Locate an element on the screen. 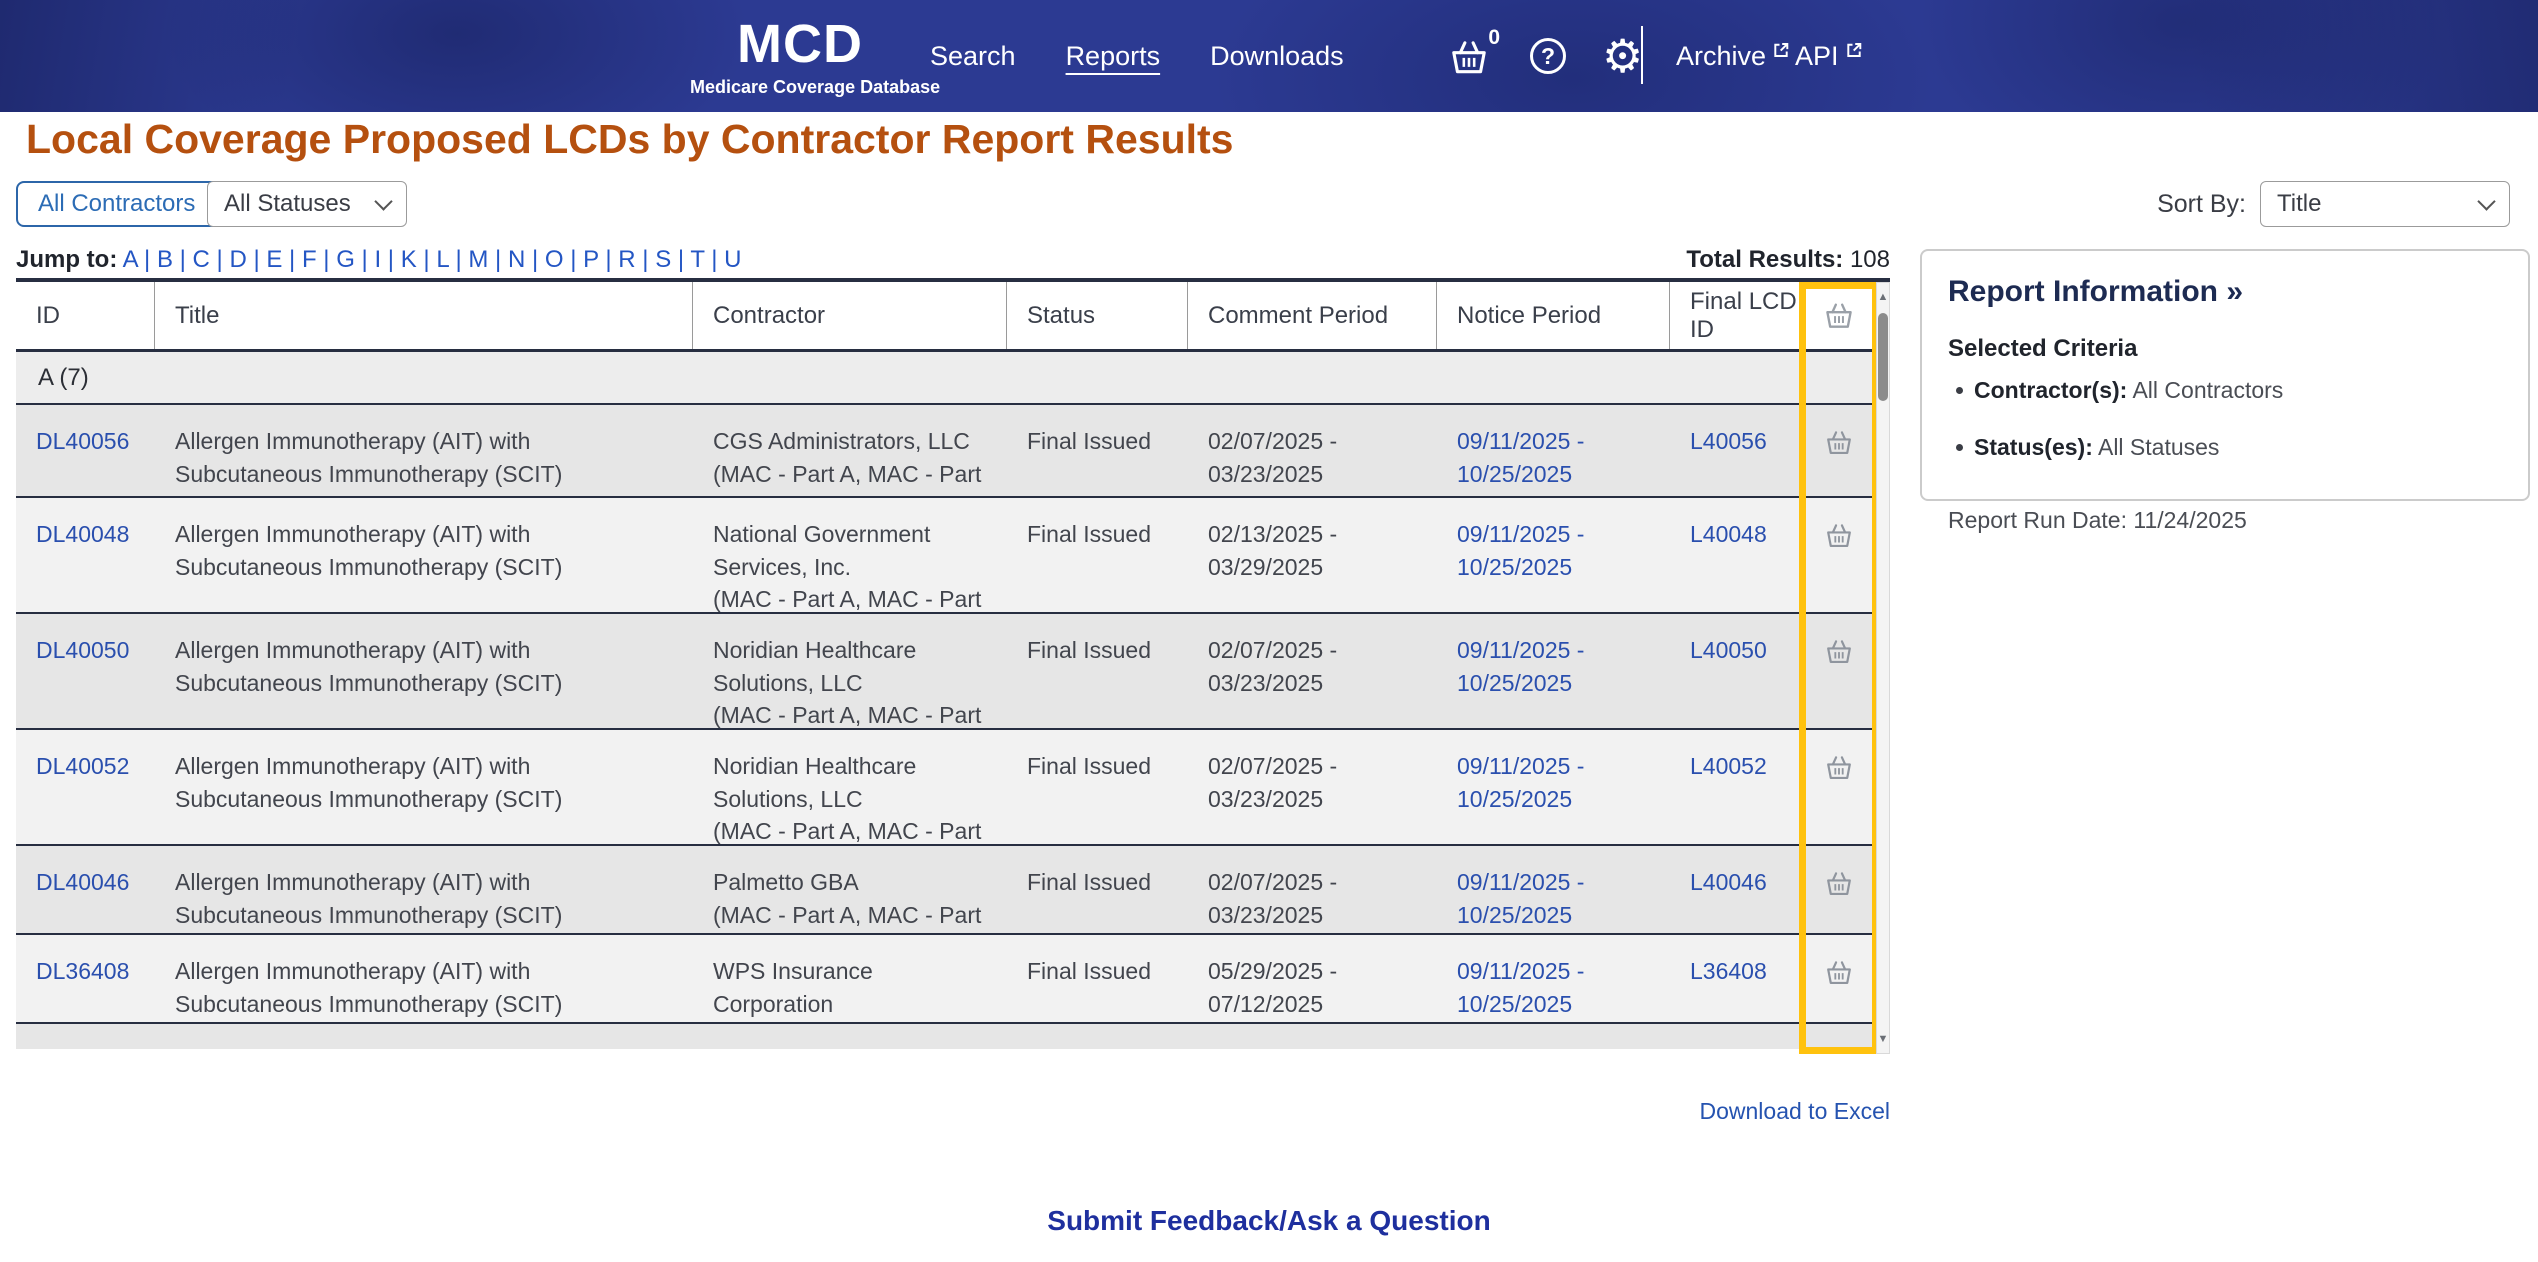 The image size is (2538, 1262). scroll-down-arrow: ▼ is located at coordinates (1883, 1039).